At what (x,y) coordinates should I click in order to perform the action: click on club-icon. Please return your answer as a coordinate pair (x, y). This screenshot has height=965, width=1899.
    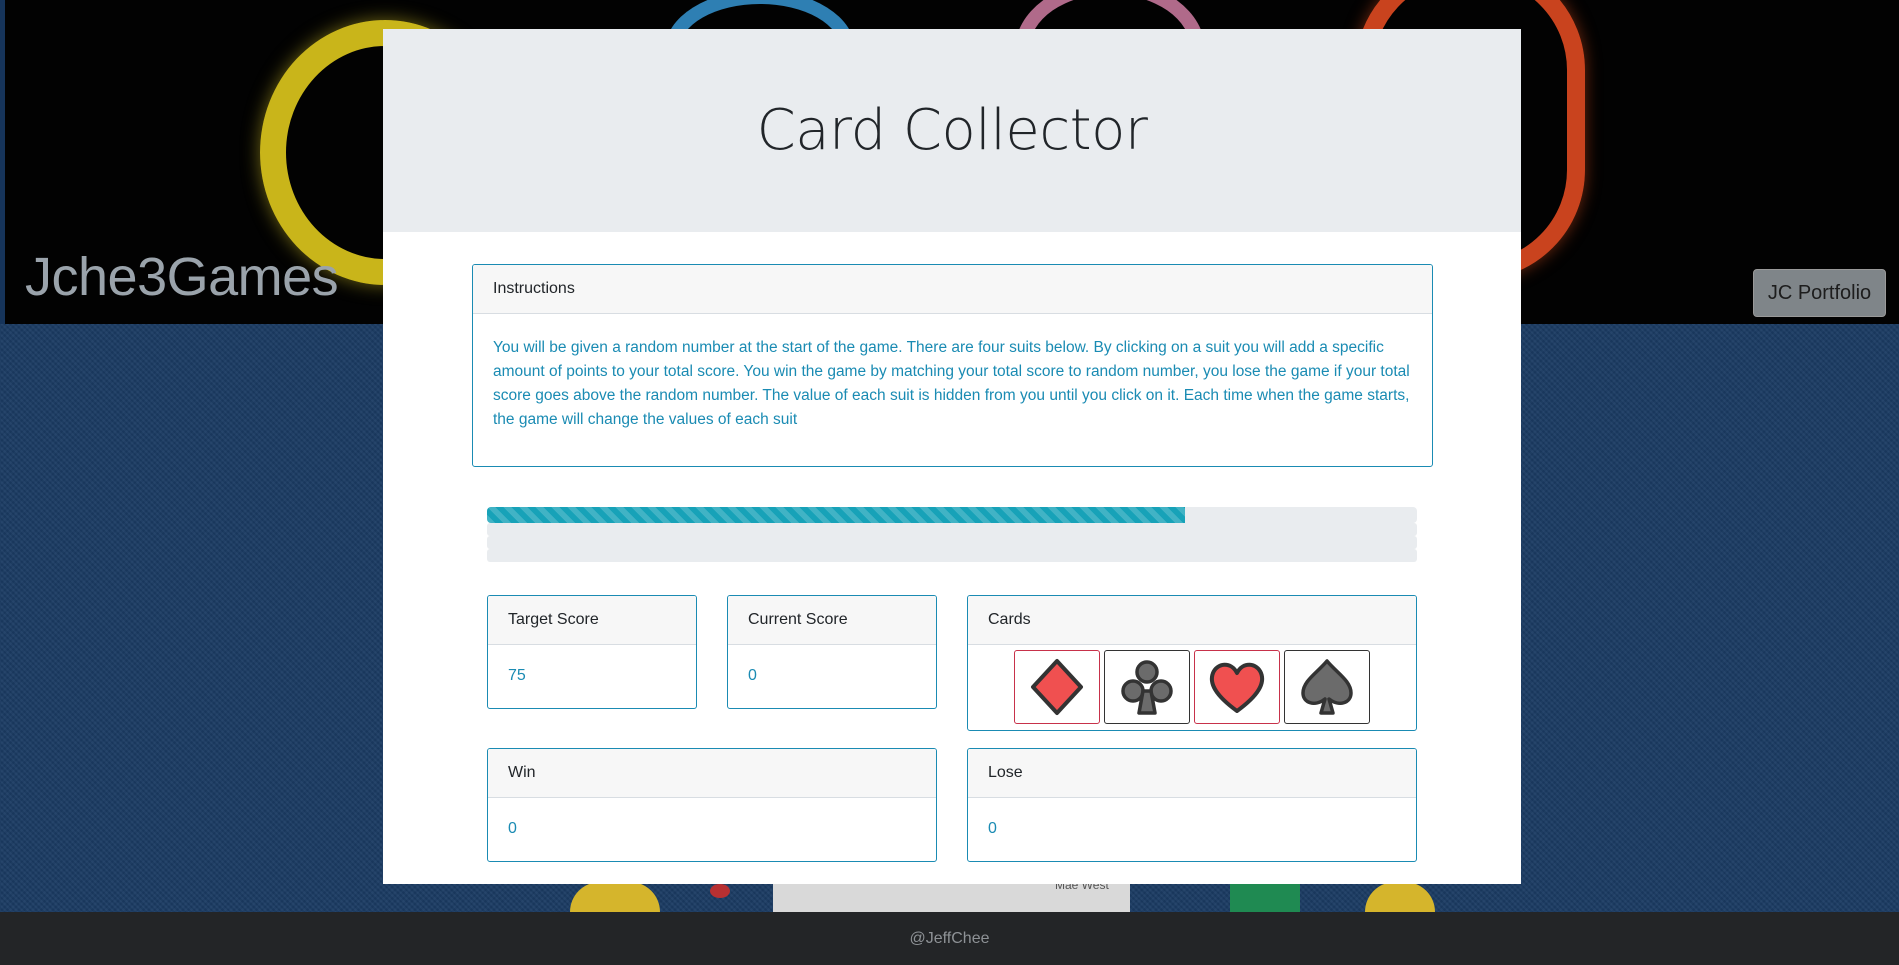
    Looking at the image, I should click on (1147, 687).